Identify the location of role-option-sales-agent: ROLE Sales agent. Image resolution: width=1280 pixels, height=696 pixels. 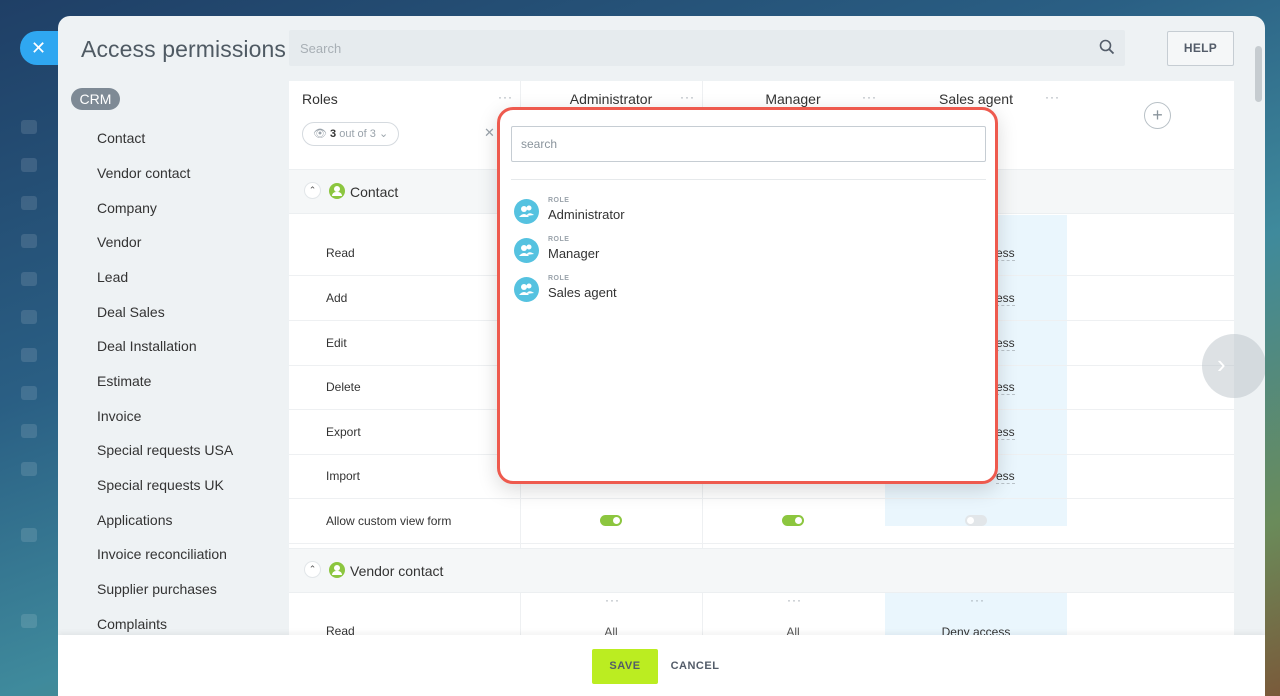
(749, 291).